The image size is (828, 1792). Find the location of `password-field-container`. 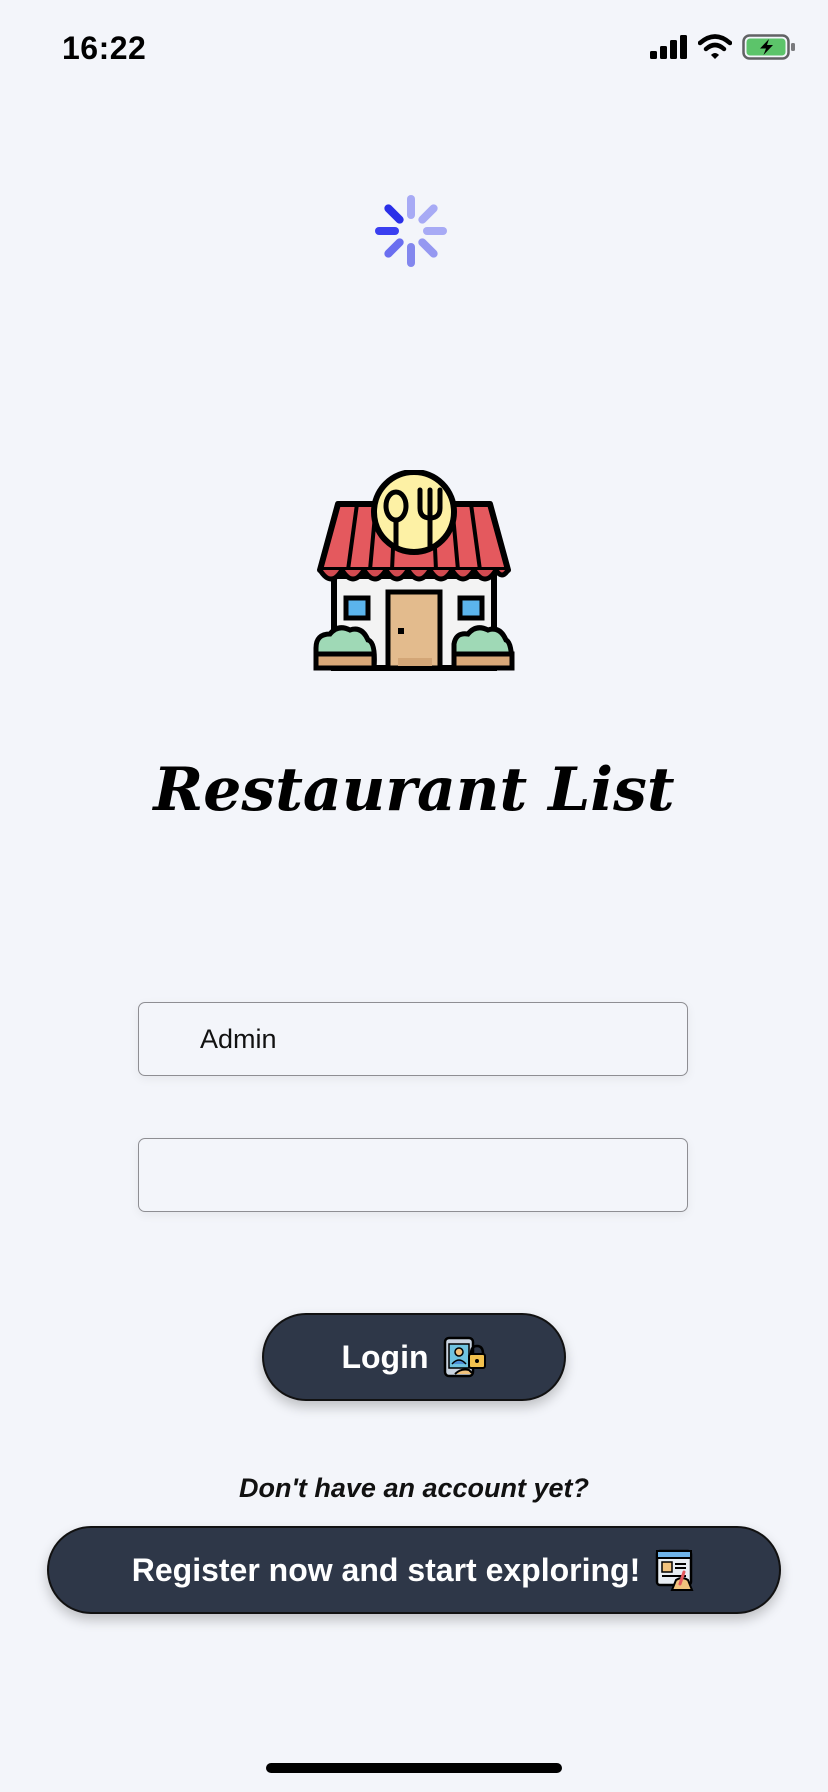

password-field-container is located at coordinates (413, 1175).